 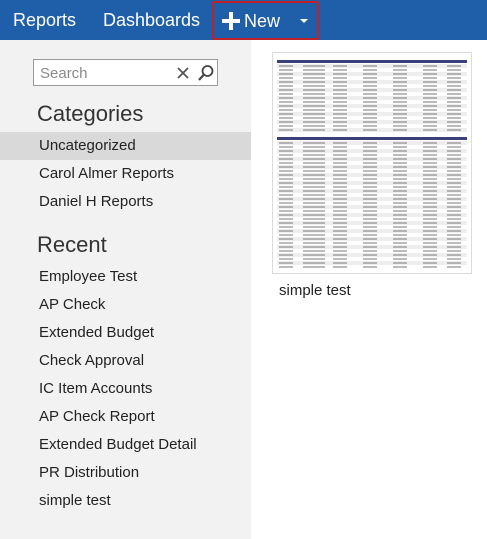 I want to click on recent-item-extended-budget: Extended Budget, so click(x=125, y=333).